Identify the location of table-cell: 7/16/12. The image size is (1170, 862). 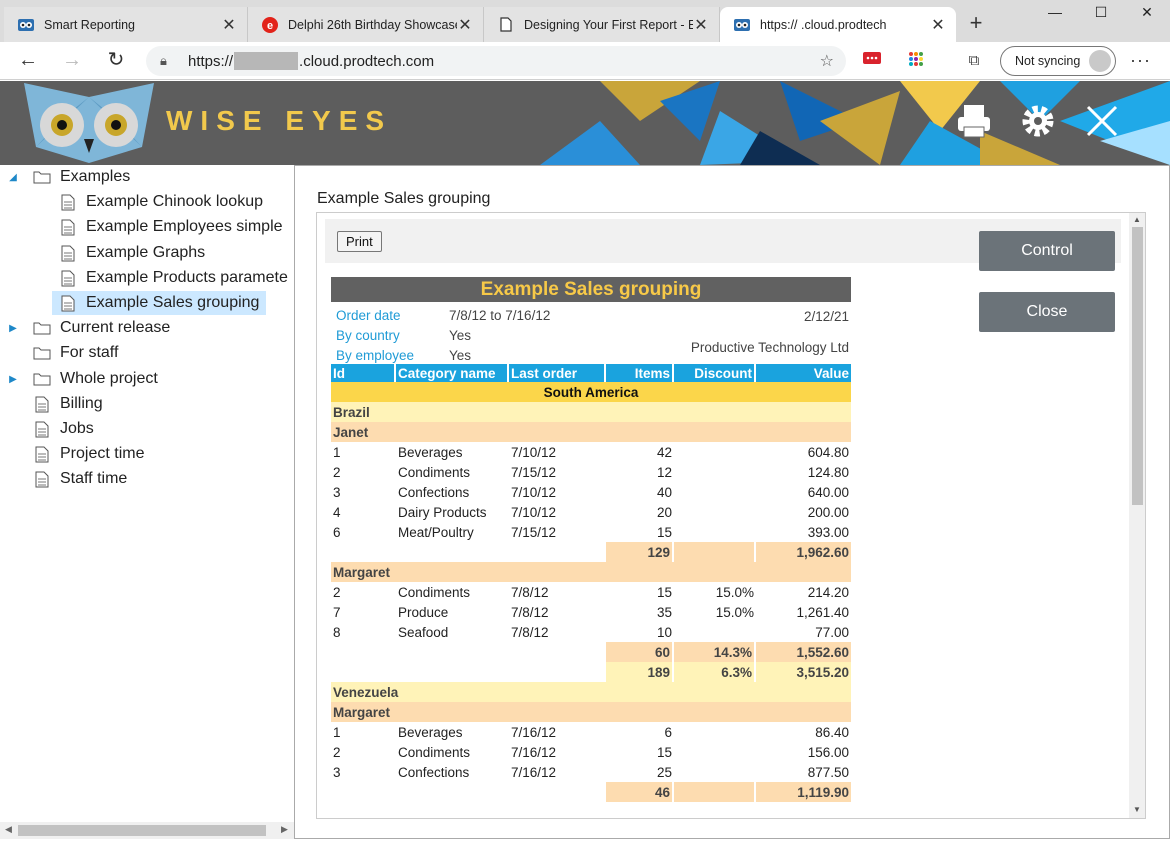
(534, 772).